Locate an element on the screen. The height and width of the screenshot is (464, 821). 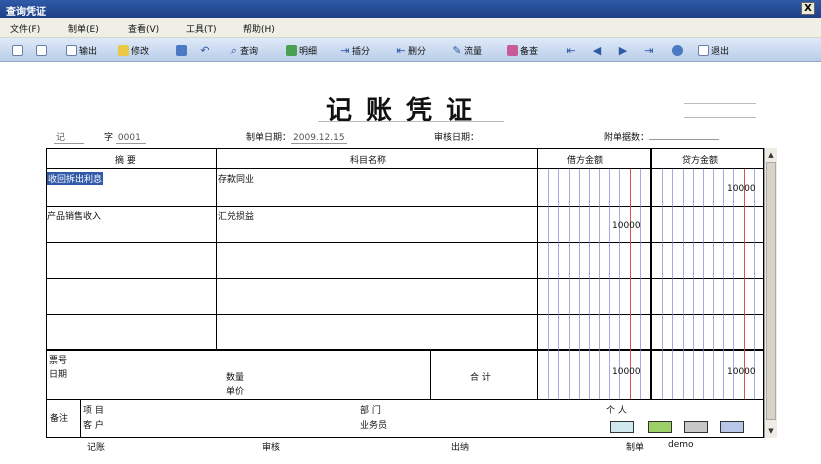
menu-make: 制单(E) is located at coordinates (83, 28).